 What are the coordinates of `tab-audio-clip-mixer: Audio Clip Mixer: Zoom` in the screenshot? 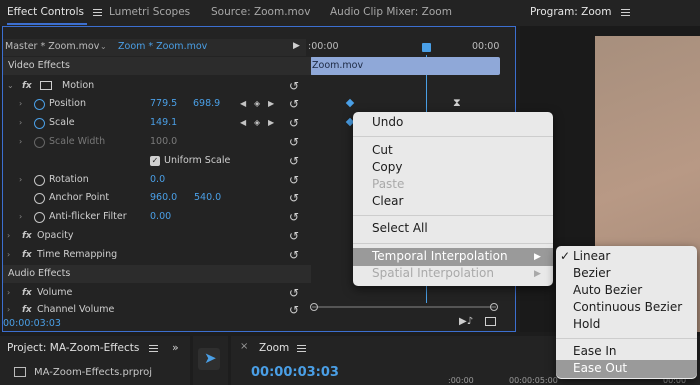 It's located at (391, 12).